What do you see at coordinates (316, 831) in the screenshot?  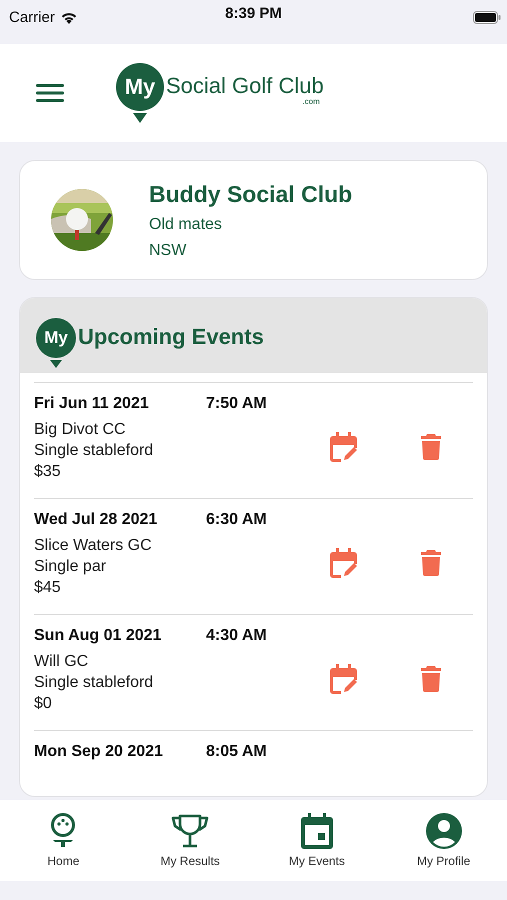 I see `calendar-icon` at bounding box center [316, 831].